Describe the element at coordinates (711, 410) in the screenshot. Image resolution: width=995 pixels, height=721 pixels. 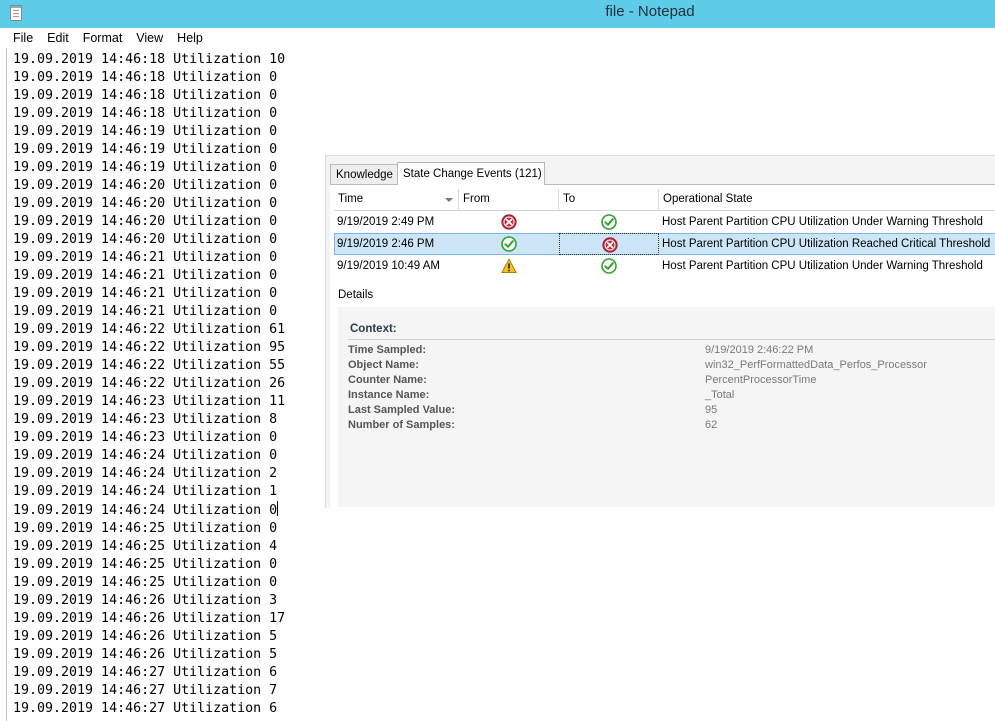
I see `context-value: 95` at that location.